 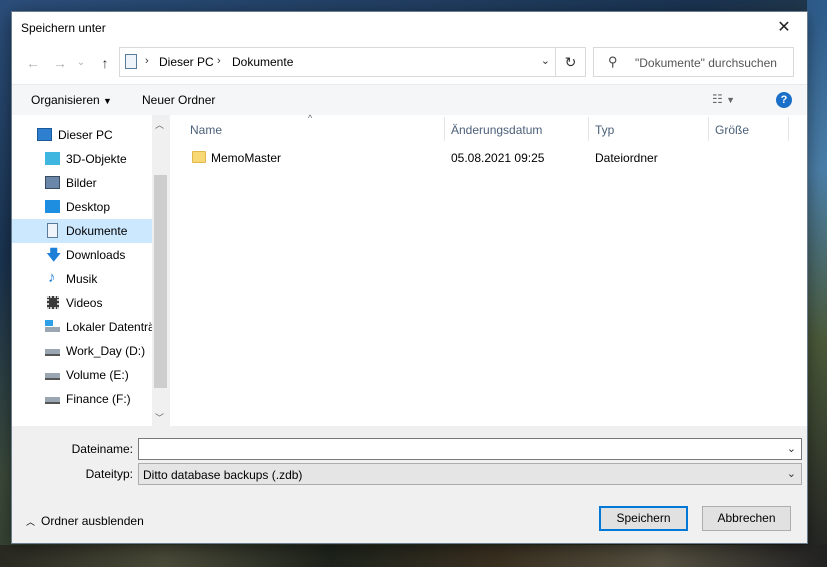 What do you see at coordinates (81, 63) in the screenshot?
I see `recent-locations-icon: ⌄` at bounding box center [81, 63].